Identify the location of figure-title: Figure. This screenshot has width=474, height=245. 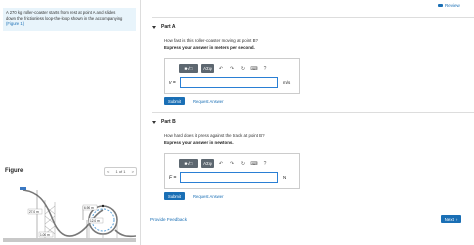
(14, 171).